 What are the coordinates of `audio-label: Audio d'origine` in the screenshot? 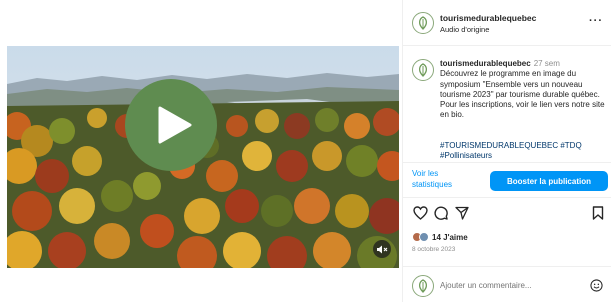 It's located at (464, 29).